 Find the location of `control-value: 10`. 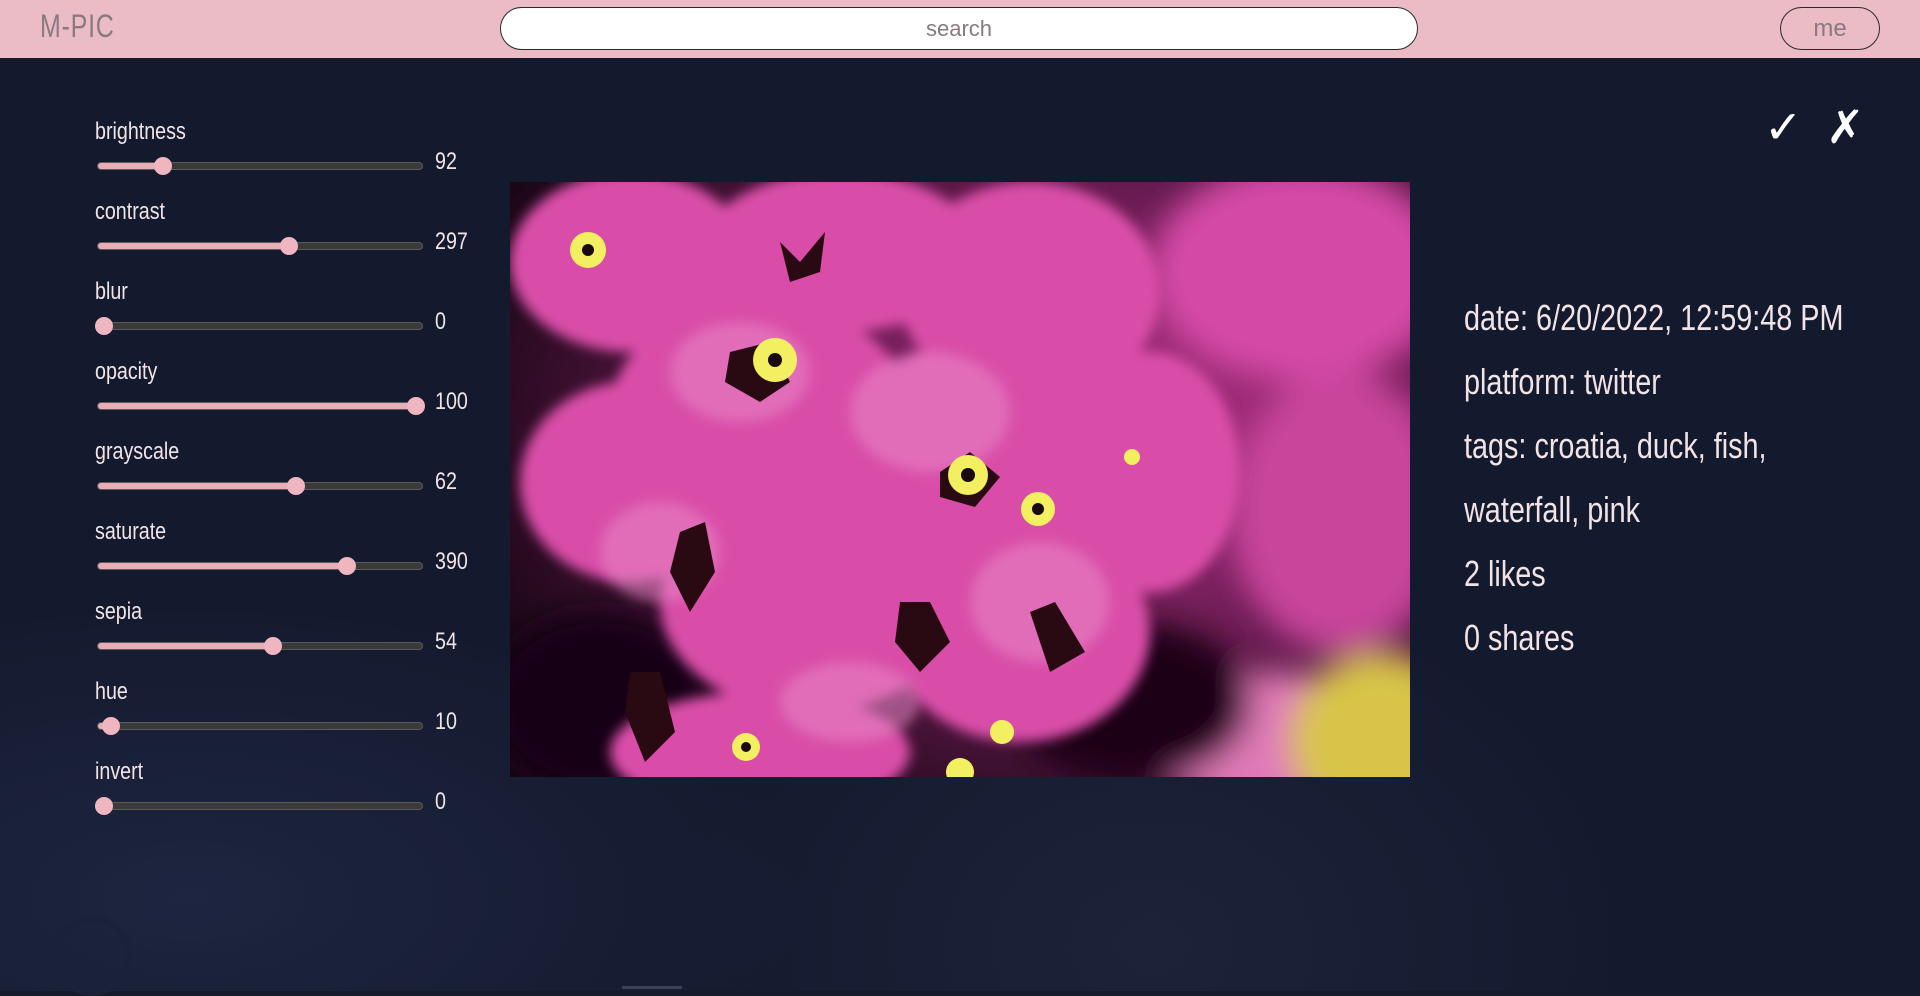

control-value: 10 is located at coordinates (446, 721).